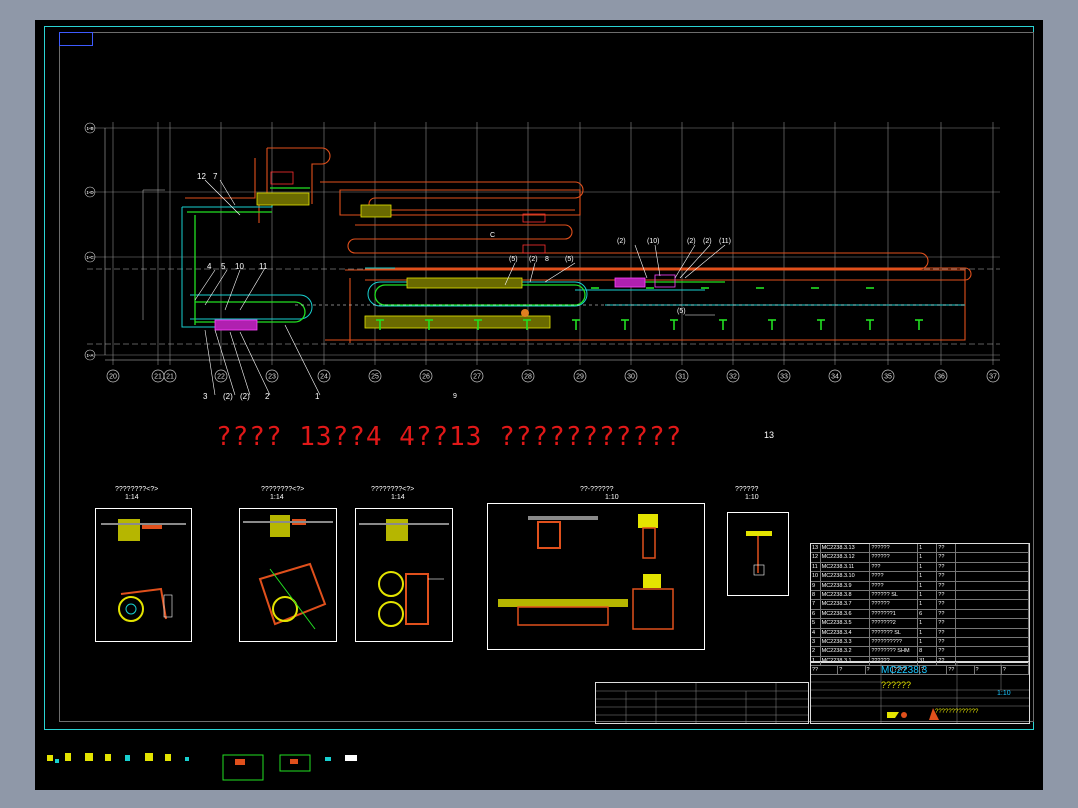 The image size is (1078, 808). What do you see at coordinates (752, 497) in the screenshot?
I see `detail-scale-5: 1:10` at bounding box center [752, 497].